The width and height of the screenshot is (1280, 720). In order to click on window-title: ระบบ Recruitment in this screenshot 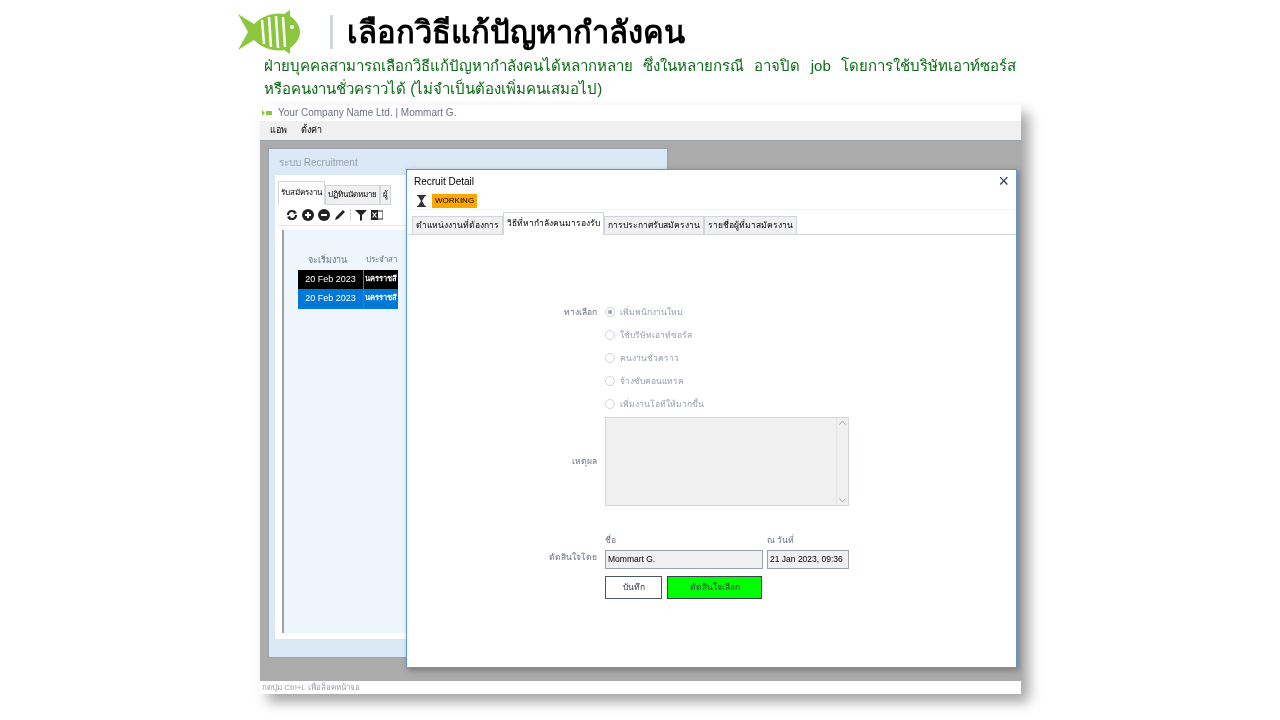, I will do `click(318, 162)`.